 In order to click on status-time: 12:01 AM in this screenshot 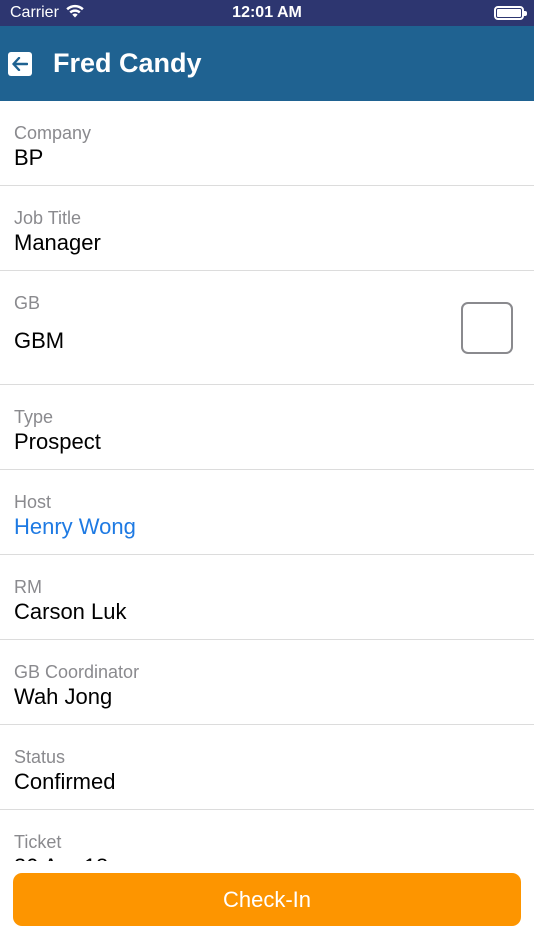, I will do `click(267, 12)`.